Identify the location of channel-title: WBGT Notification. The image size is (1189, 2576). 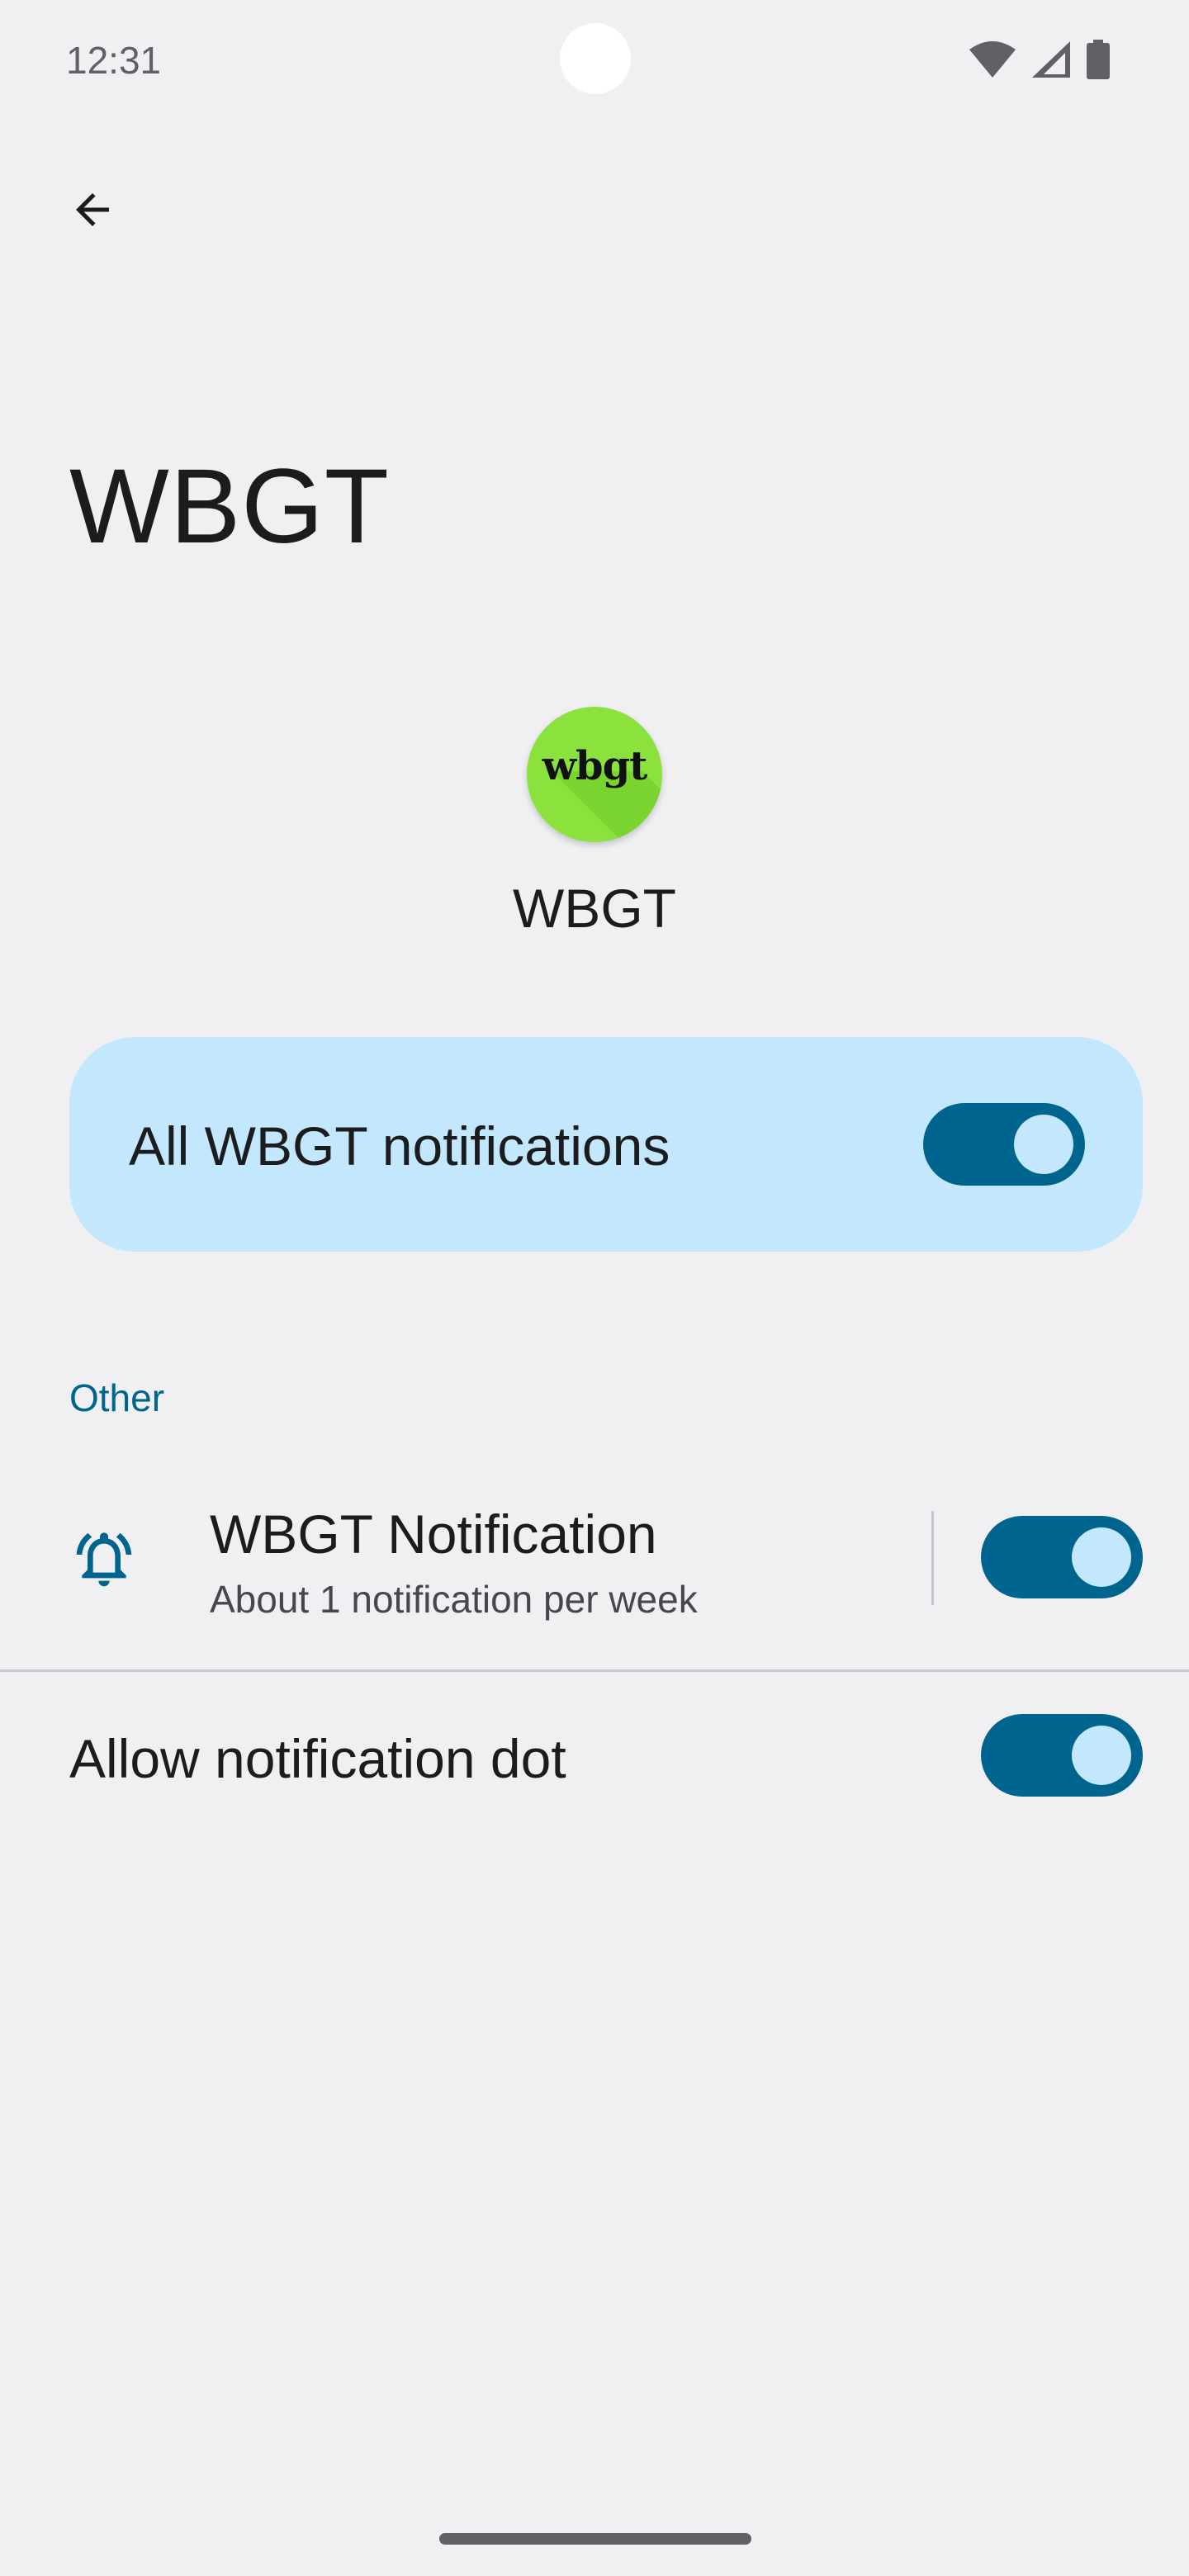
(433, 1534).